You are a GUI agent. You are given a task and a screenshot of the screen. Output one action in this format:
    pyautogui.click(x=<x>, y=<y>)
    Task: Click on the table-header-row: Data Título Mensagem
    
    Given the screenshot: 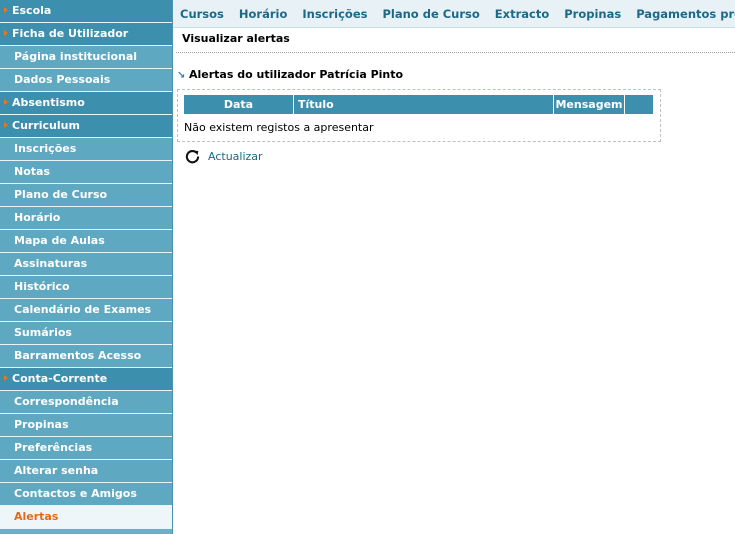 What is the action you would take?
    pyautogui.click(x=418, y=104)
    